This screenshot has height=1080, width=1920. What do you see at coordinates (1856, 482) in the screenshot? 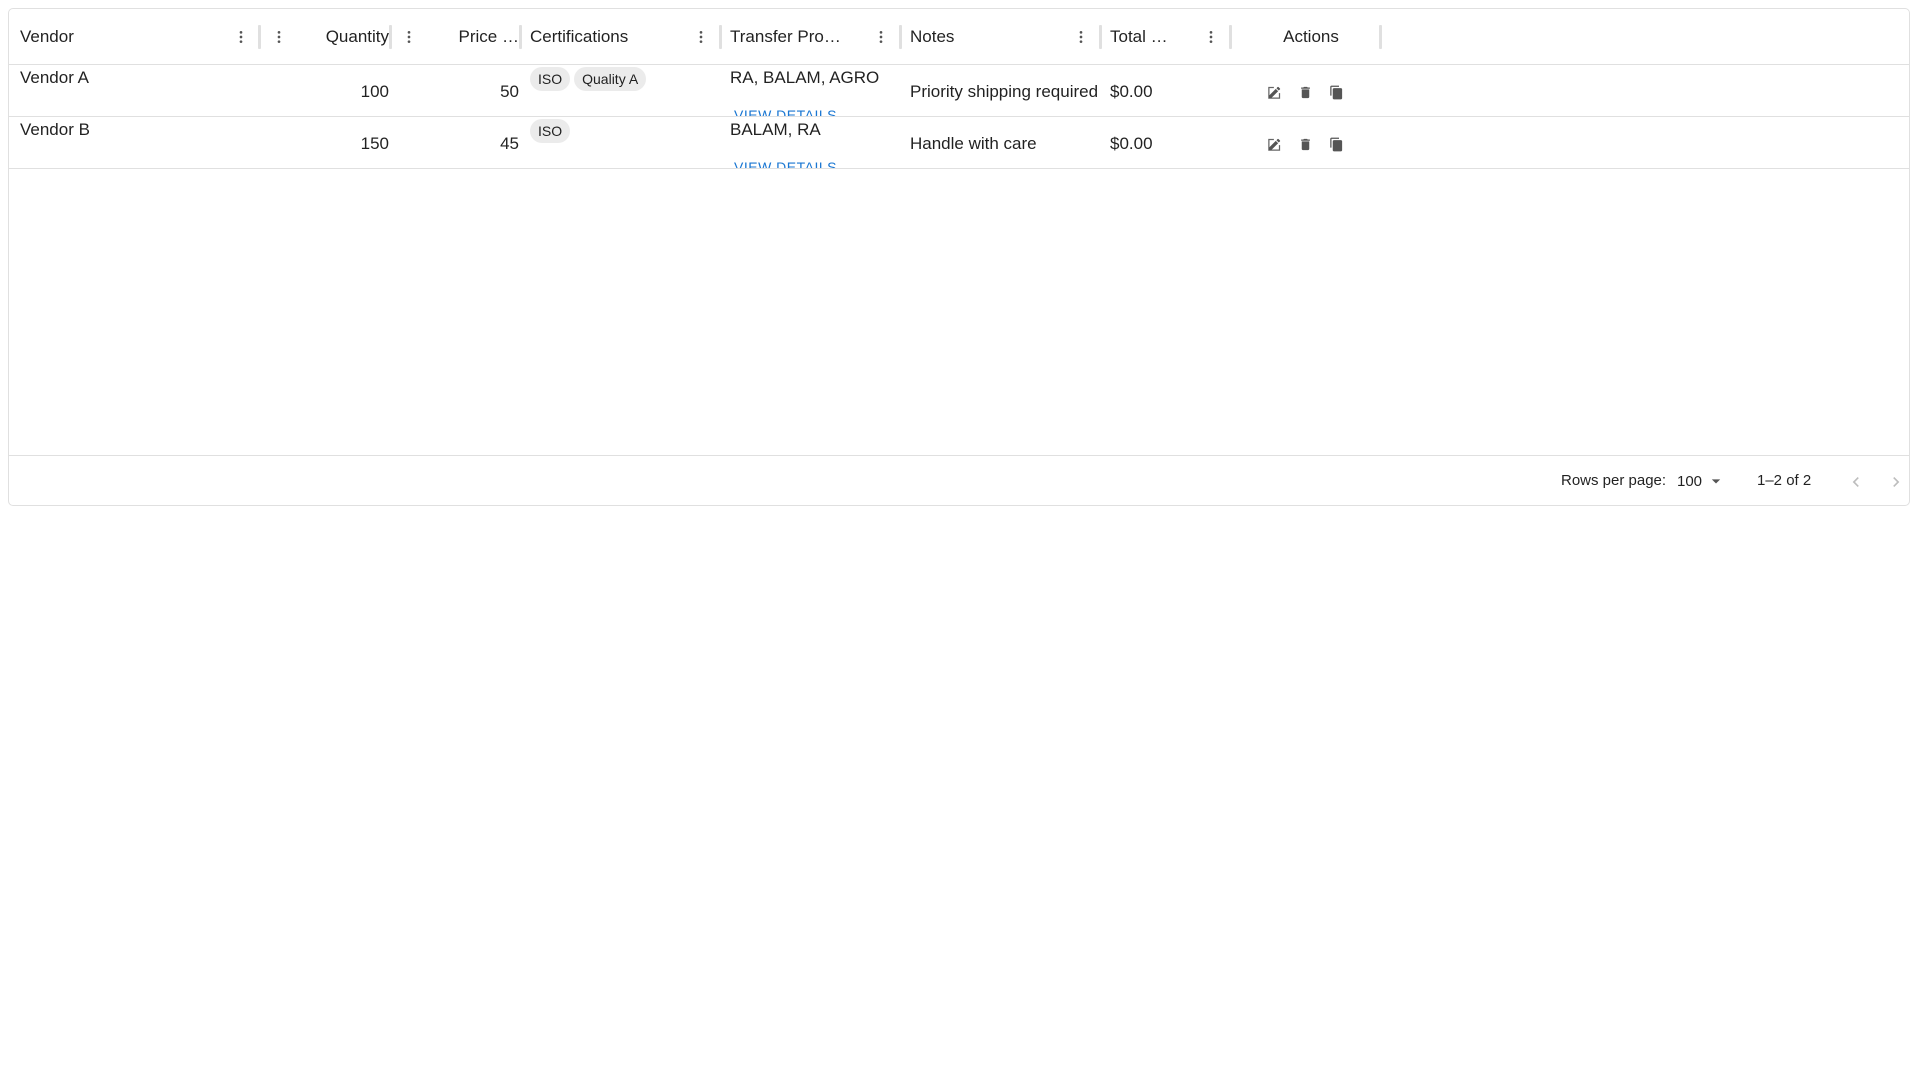
I see `previous-page-icon` at bounding box center [1856, 482].